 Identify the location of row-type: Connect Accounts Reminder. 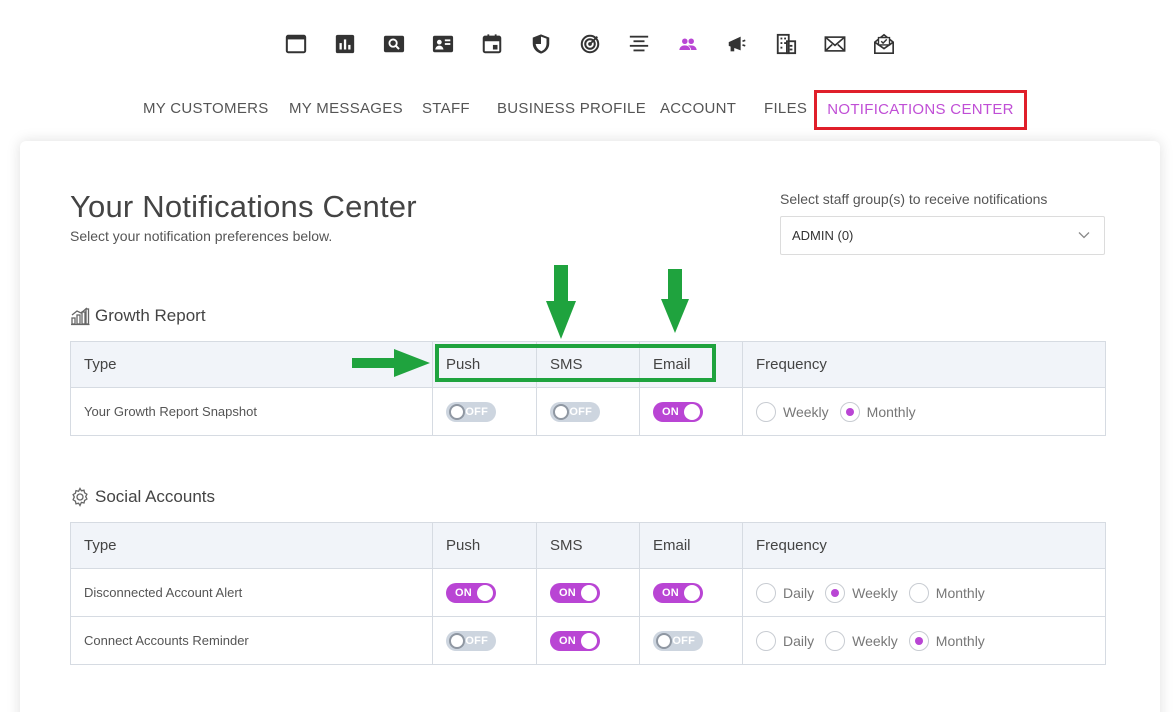
(251, 640).